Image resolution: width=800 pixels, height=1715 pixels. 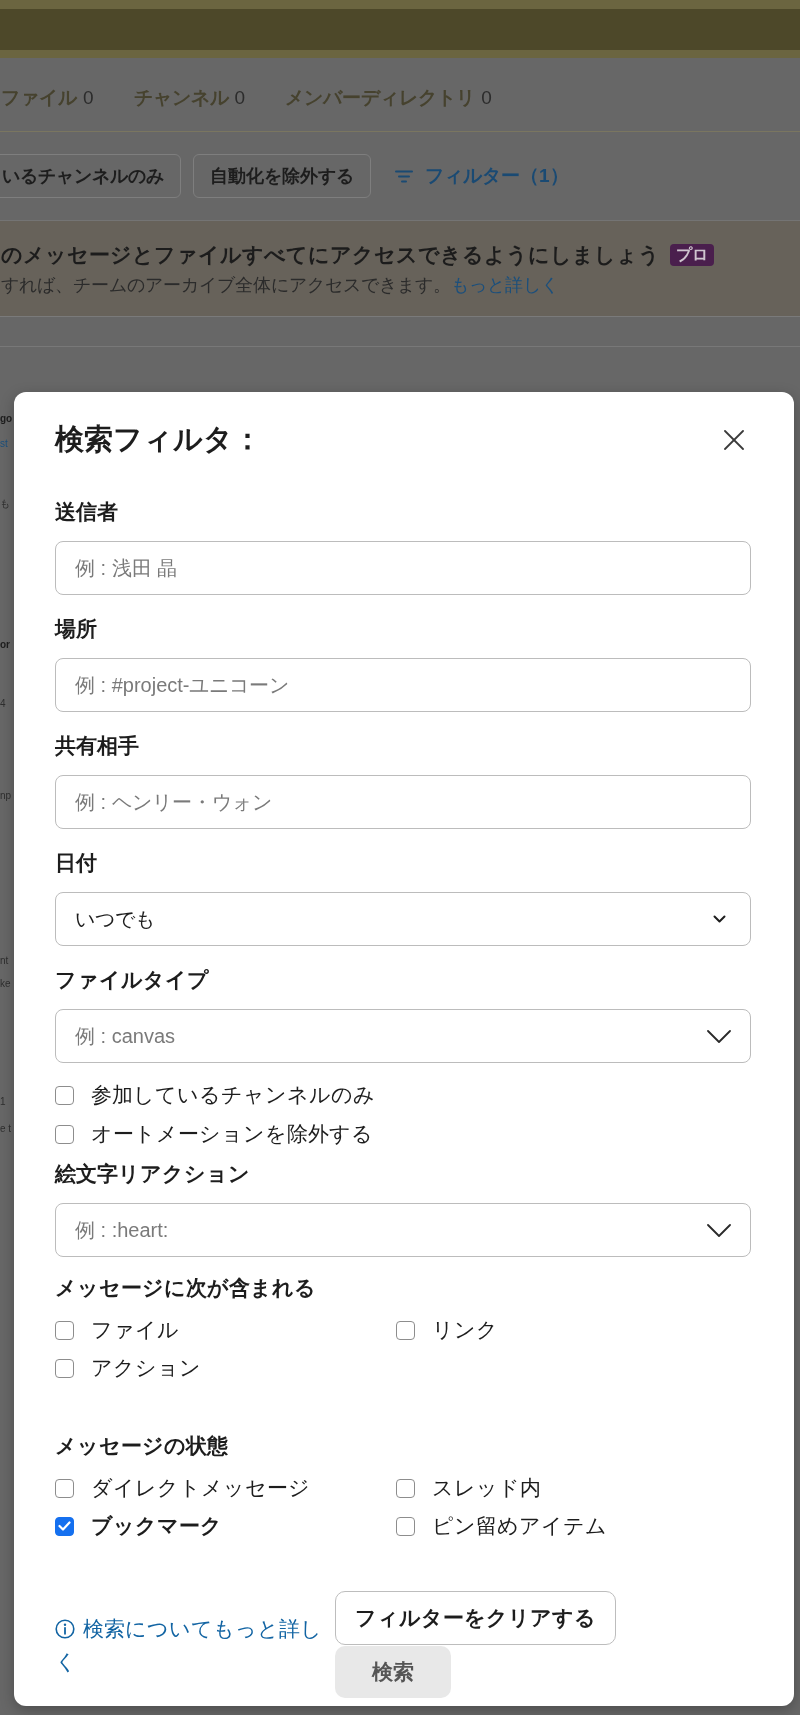 I want to click on clear-filters-button: フィルターをクリアする, so click(x=475, y=1618).